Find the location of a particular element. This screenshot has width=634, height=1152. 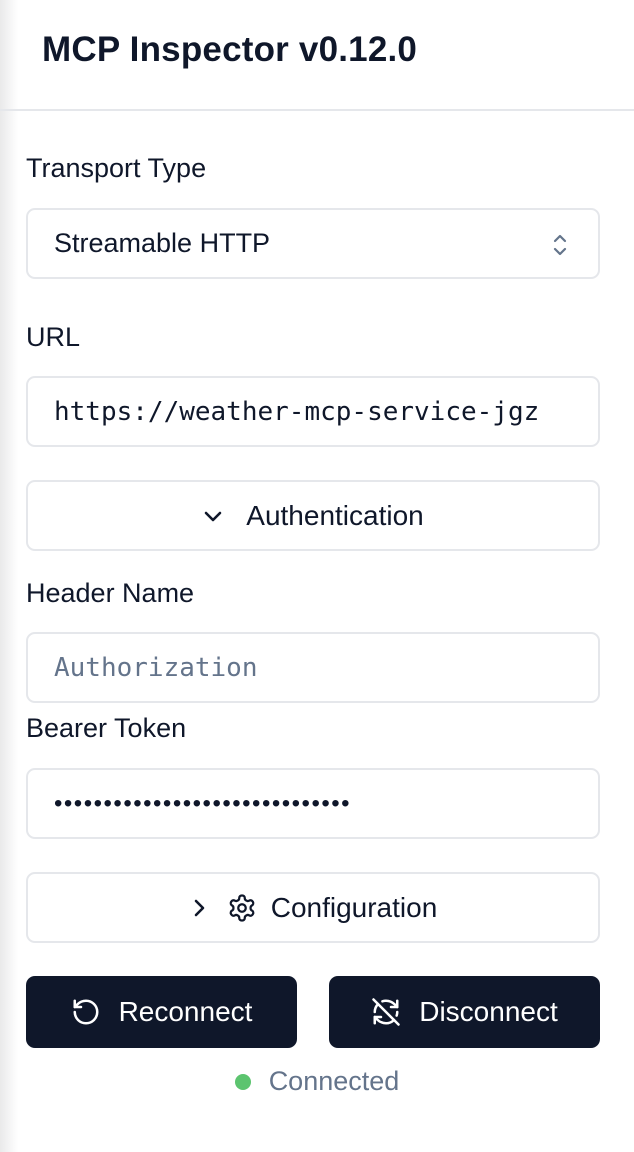

refresh-off-icon is located at coordinates (386, 1012).